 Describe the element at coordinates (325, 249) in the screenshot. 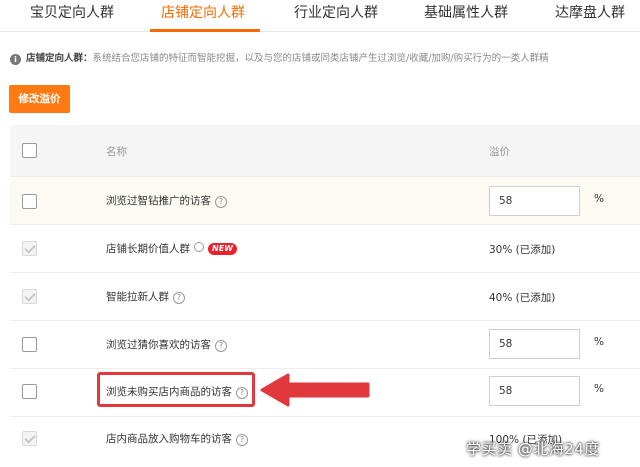

I see `table-row: 店铺长期价值人群 NEW 30% (已添加)` at that location.